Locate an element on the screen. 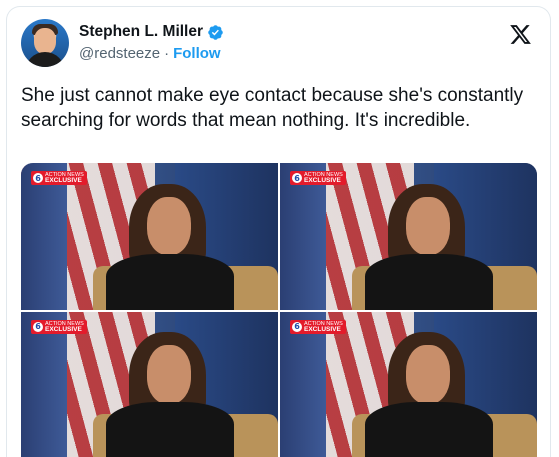  x-logo-icon is located at coordinates (520, 34).